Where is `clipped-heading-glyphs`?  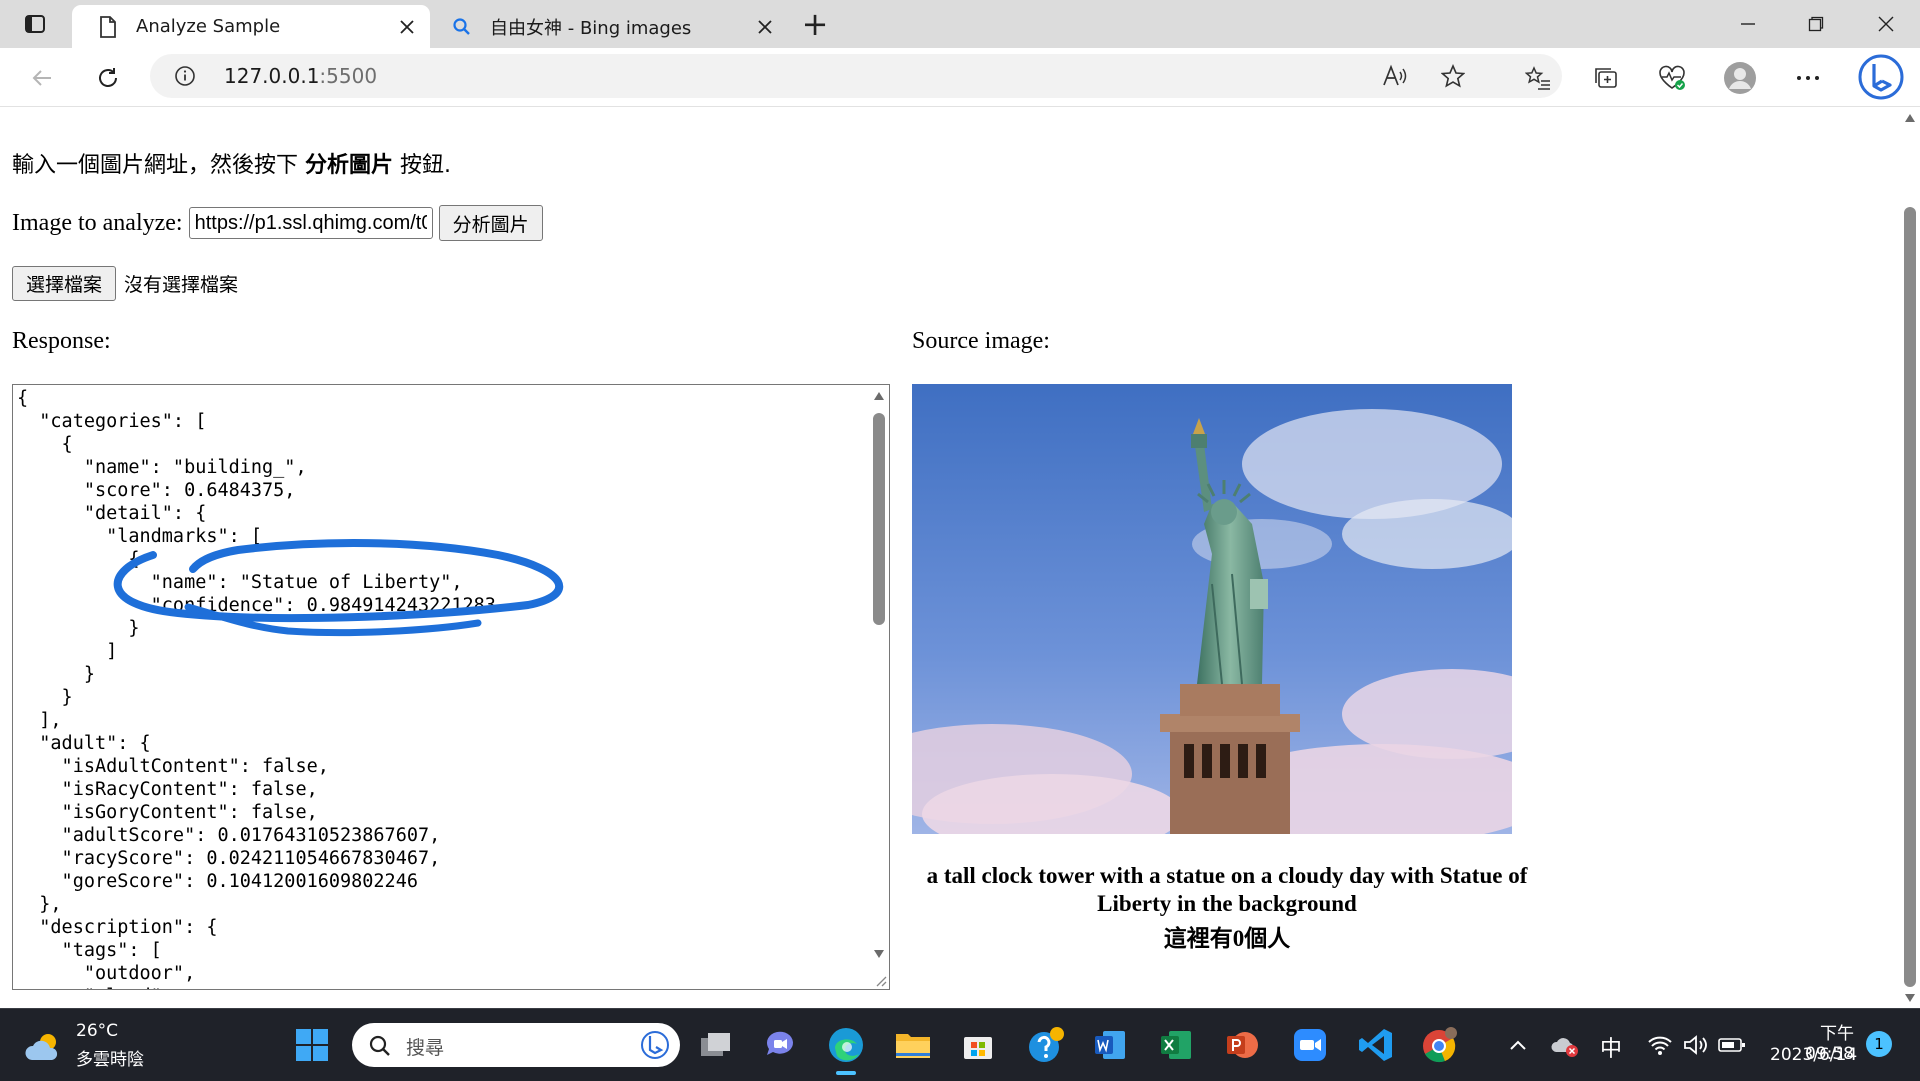 clipped-heading-glyphs is located at coordinates (132, 115).